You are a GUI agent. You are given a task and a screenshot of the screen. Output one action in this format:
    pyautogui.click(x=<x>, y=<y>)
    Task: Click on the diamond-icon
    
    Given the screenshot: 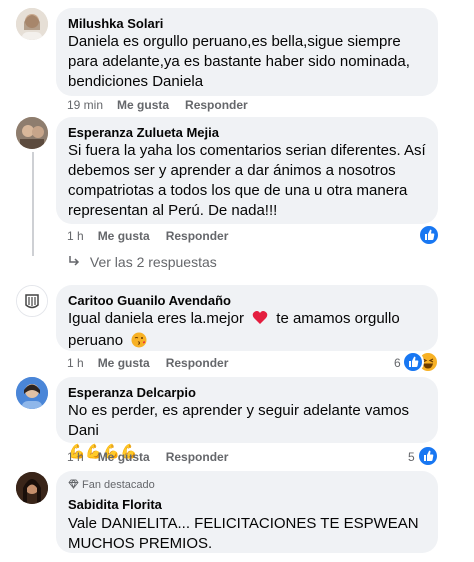 What is the action you would take?
    pyautogui.click(x=73, y=486)
    